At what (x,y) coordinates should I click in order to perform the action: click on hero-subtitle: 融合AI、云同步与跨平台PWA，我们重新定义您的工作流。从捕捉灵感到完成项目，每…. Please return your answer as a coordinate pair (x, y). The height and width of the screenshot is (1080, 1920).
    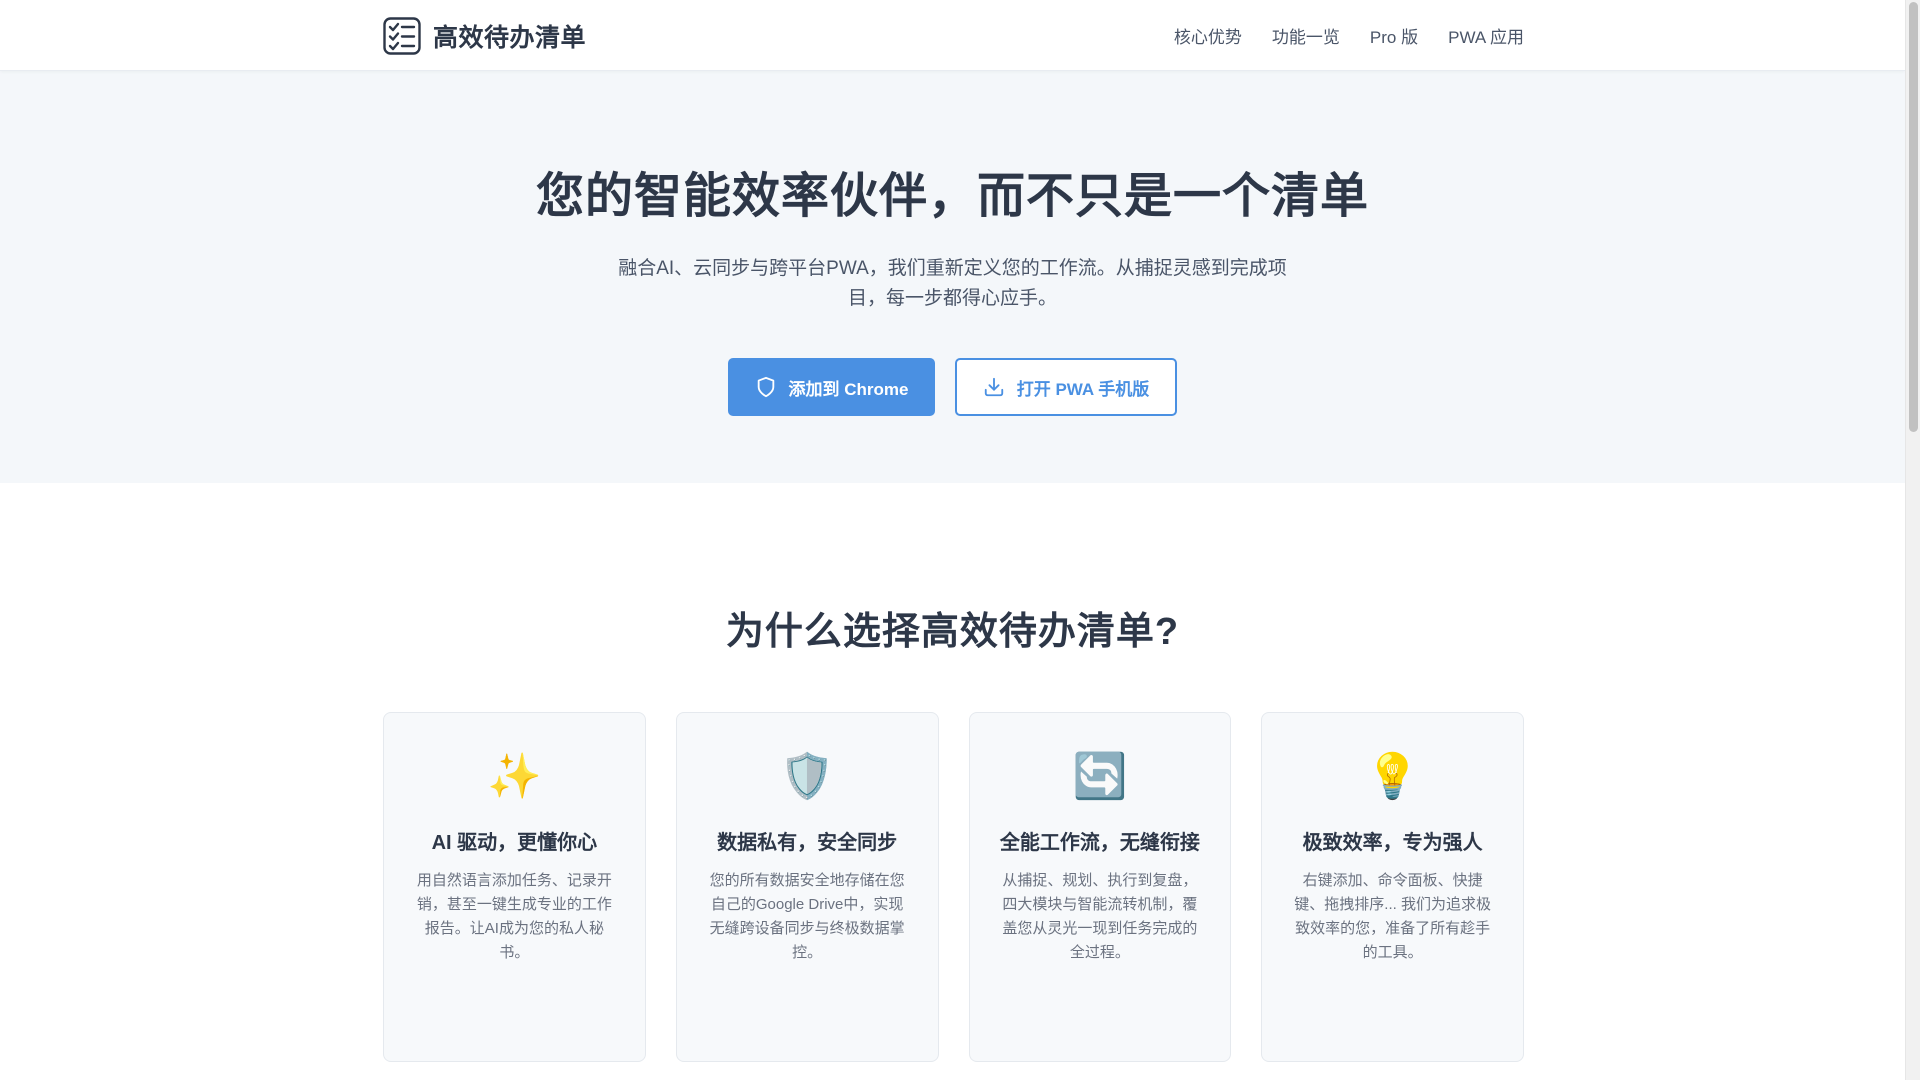
    Looking at the image, I should click on (952, 283).